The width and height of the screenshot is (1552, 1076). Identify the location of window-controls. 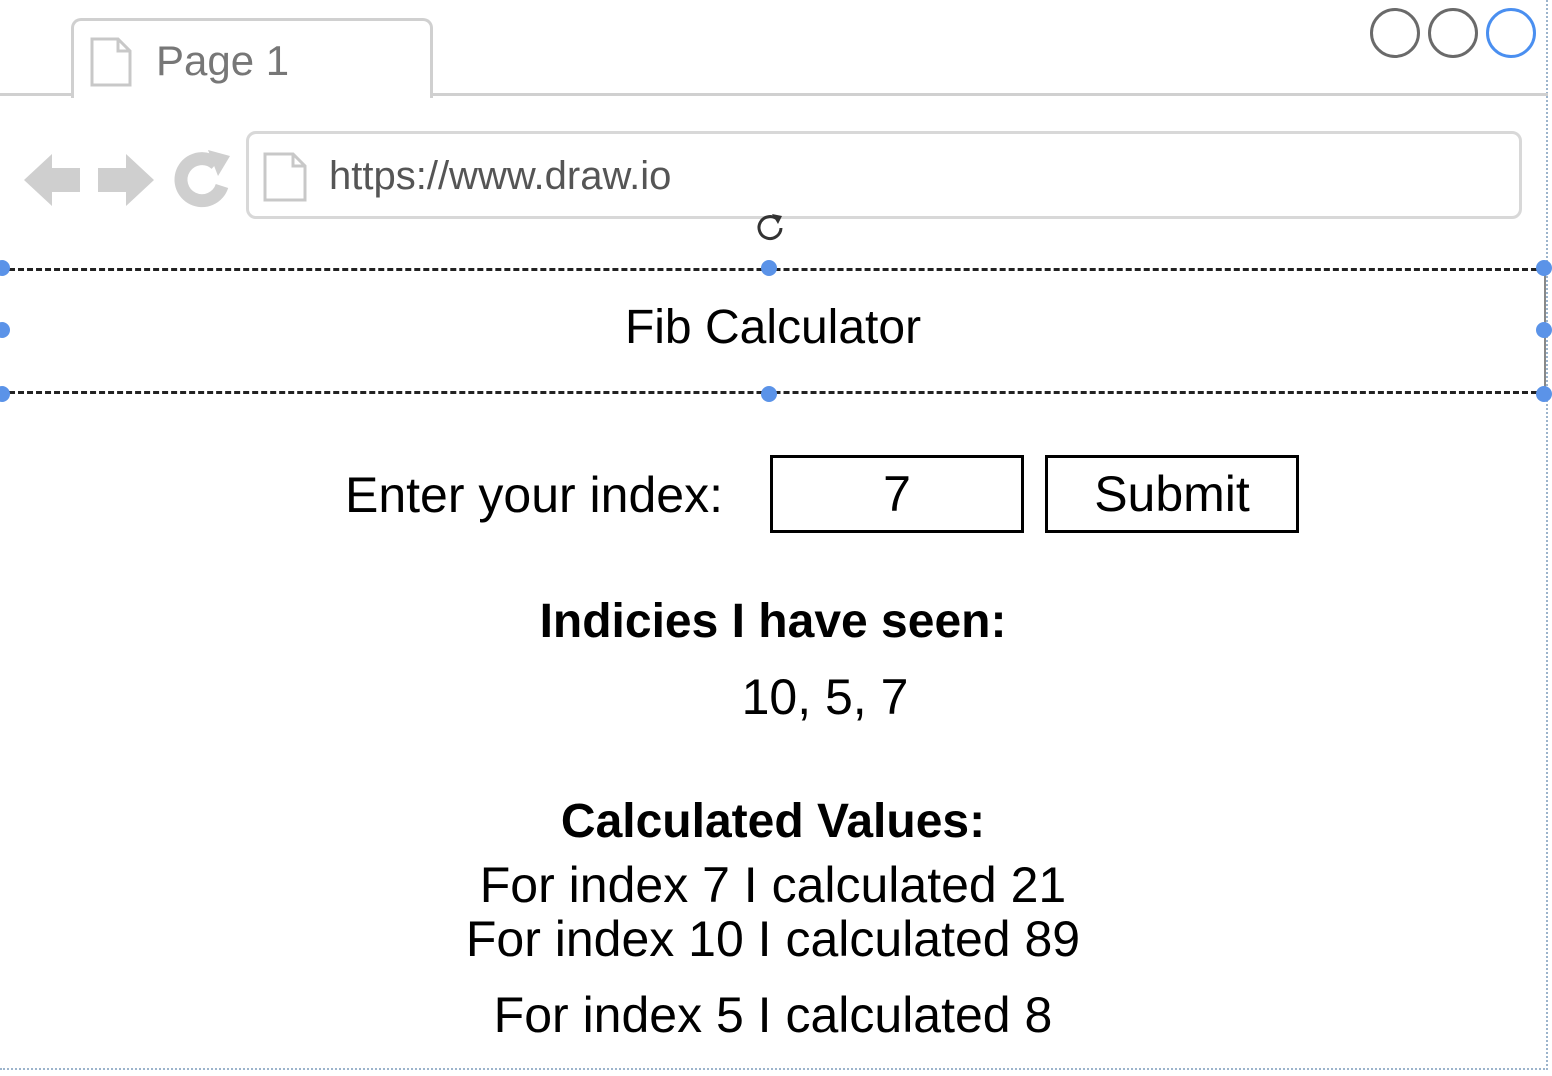
(1449, 33).